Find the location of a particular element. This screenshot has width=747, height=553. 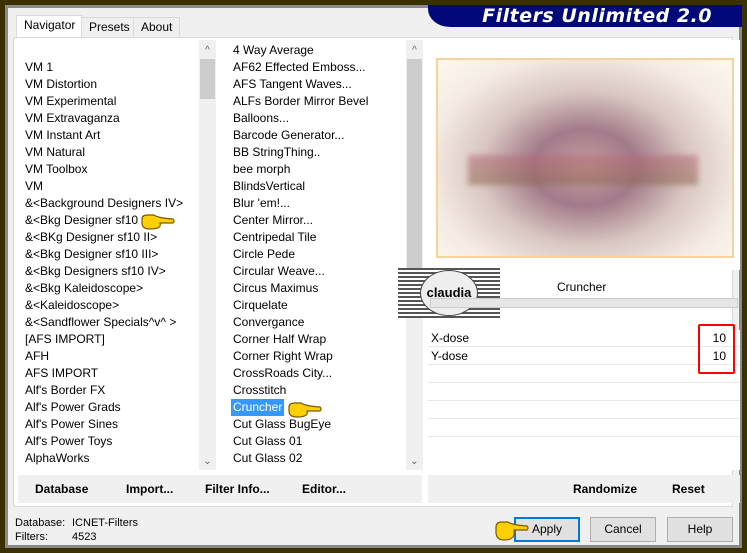

watermark-text: claudia is located at coordinates (449, 293).